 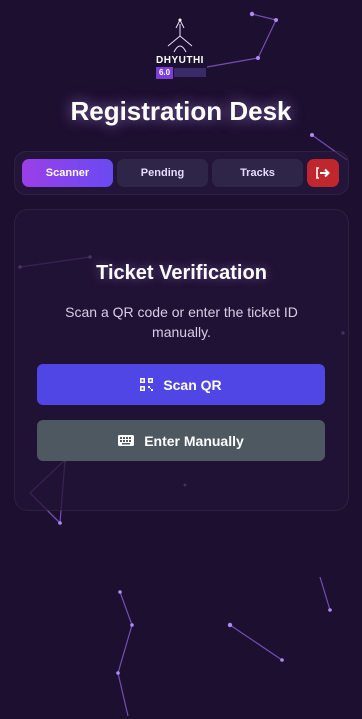 I want to click on sign-out-icon, so click(x=323, y=173).